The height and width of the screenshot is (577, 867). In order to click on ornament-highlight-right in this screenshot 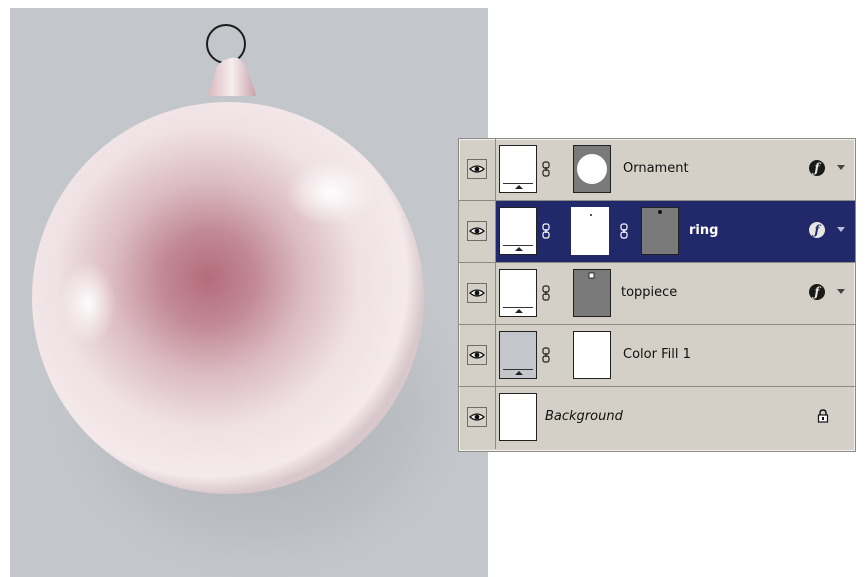, I will do `click(330, 193)`.